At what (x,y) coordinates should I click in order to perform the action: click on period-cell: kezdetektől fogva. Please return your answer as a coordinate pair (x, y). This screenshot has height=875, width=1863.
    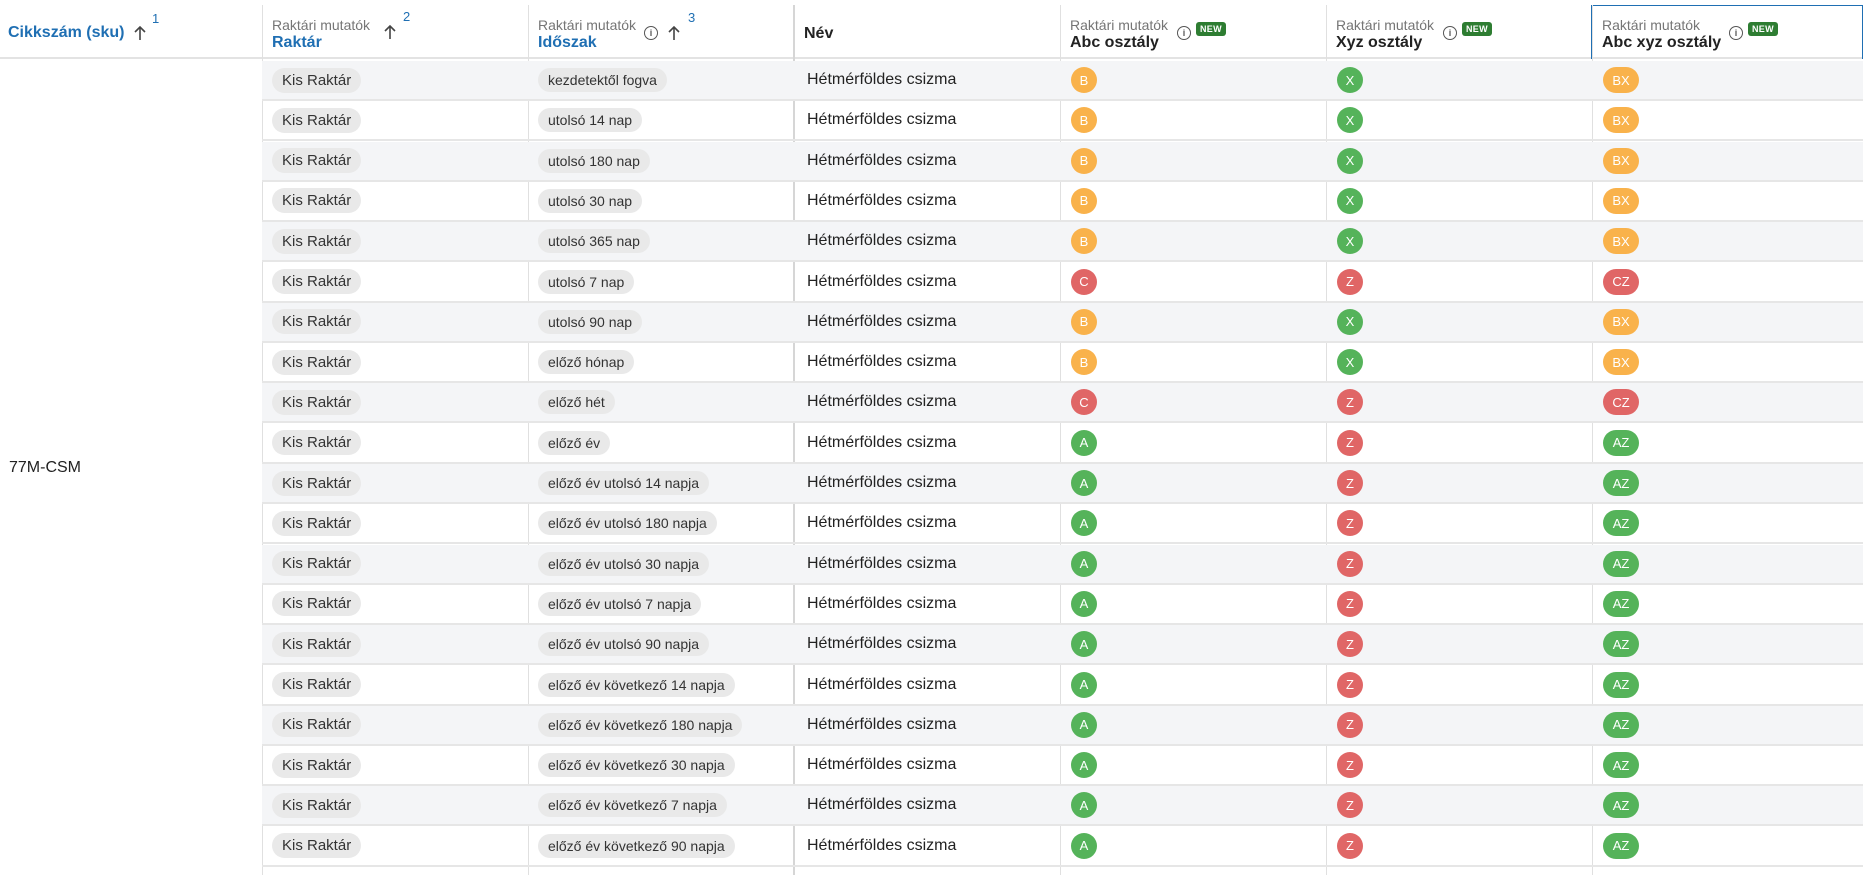
    Looking at the image, I should click on (666, 80).